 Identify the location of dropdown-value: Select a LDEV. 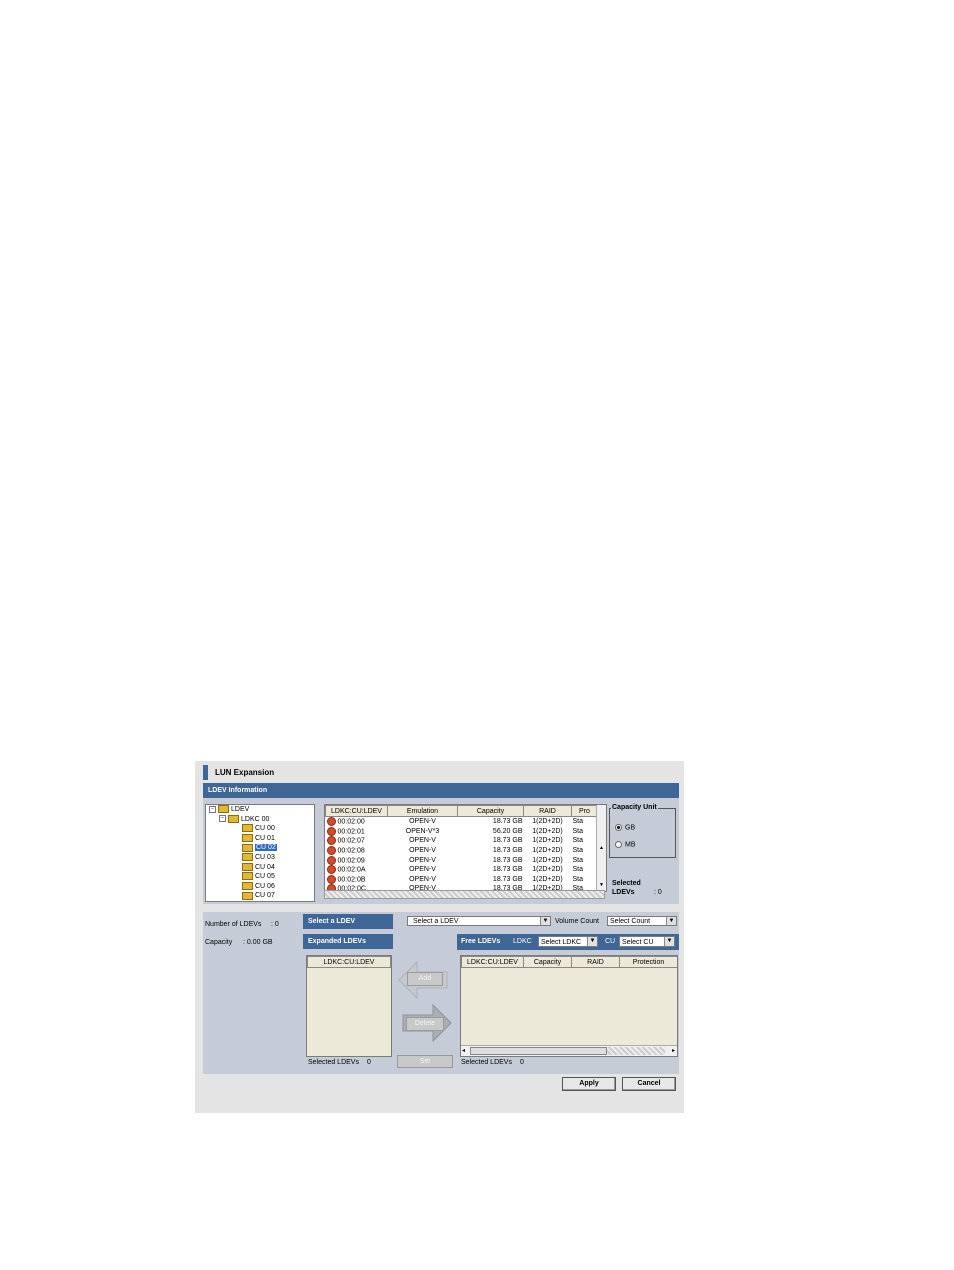
(436, 921).